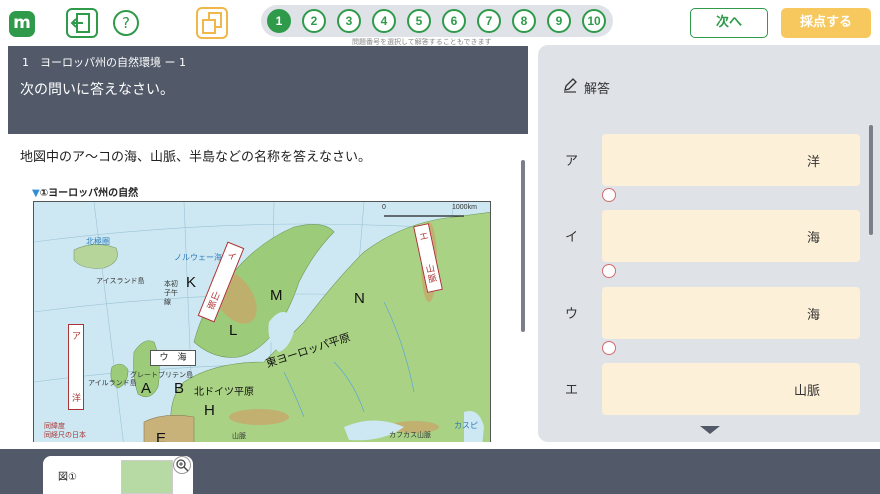  What do you see at coordinates (597, 89) in the screenshot?
I see `answer-heading-text: 解答` at bounding box center [597, 89].